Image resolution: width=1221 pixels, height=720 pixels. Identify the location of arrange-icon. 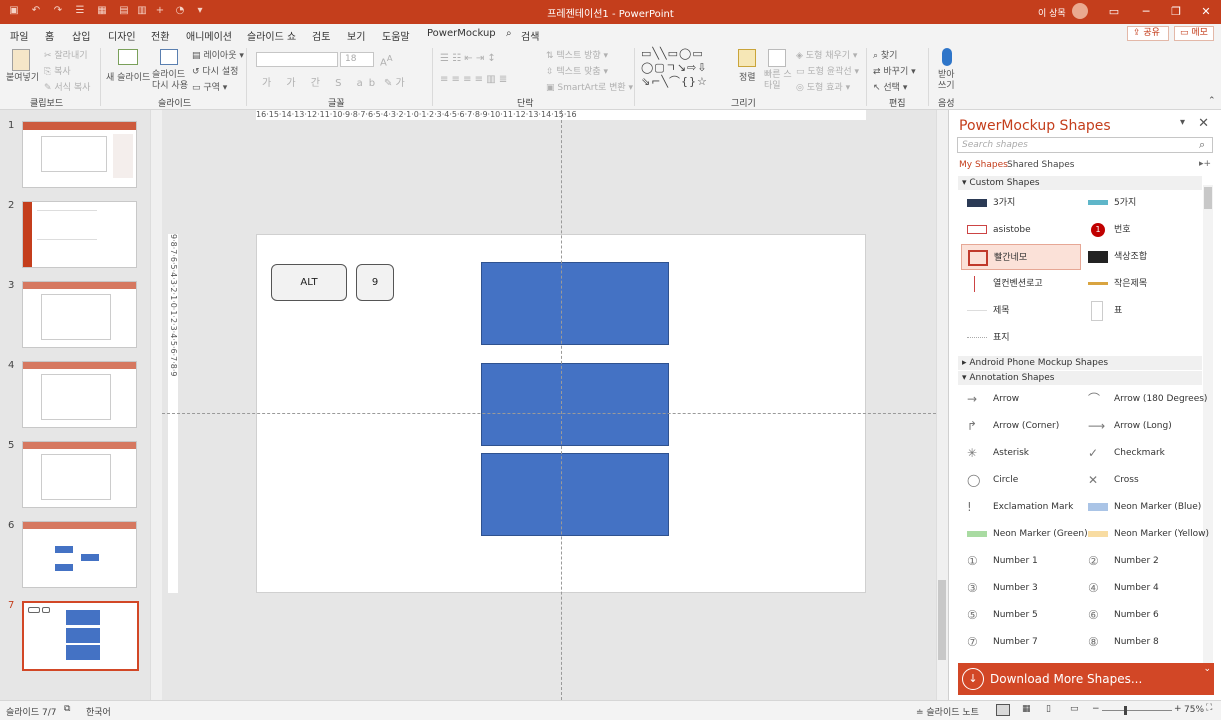
(747, 58).